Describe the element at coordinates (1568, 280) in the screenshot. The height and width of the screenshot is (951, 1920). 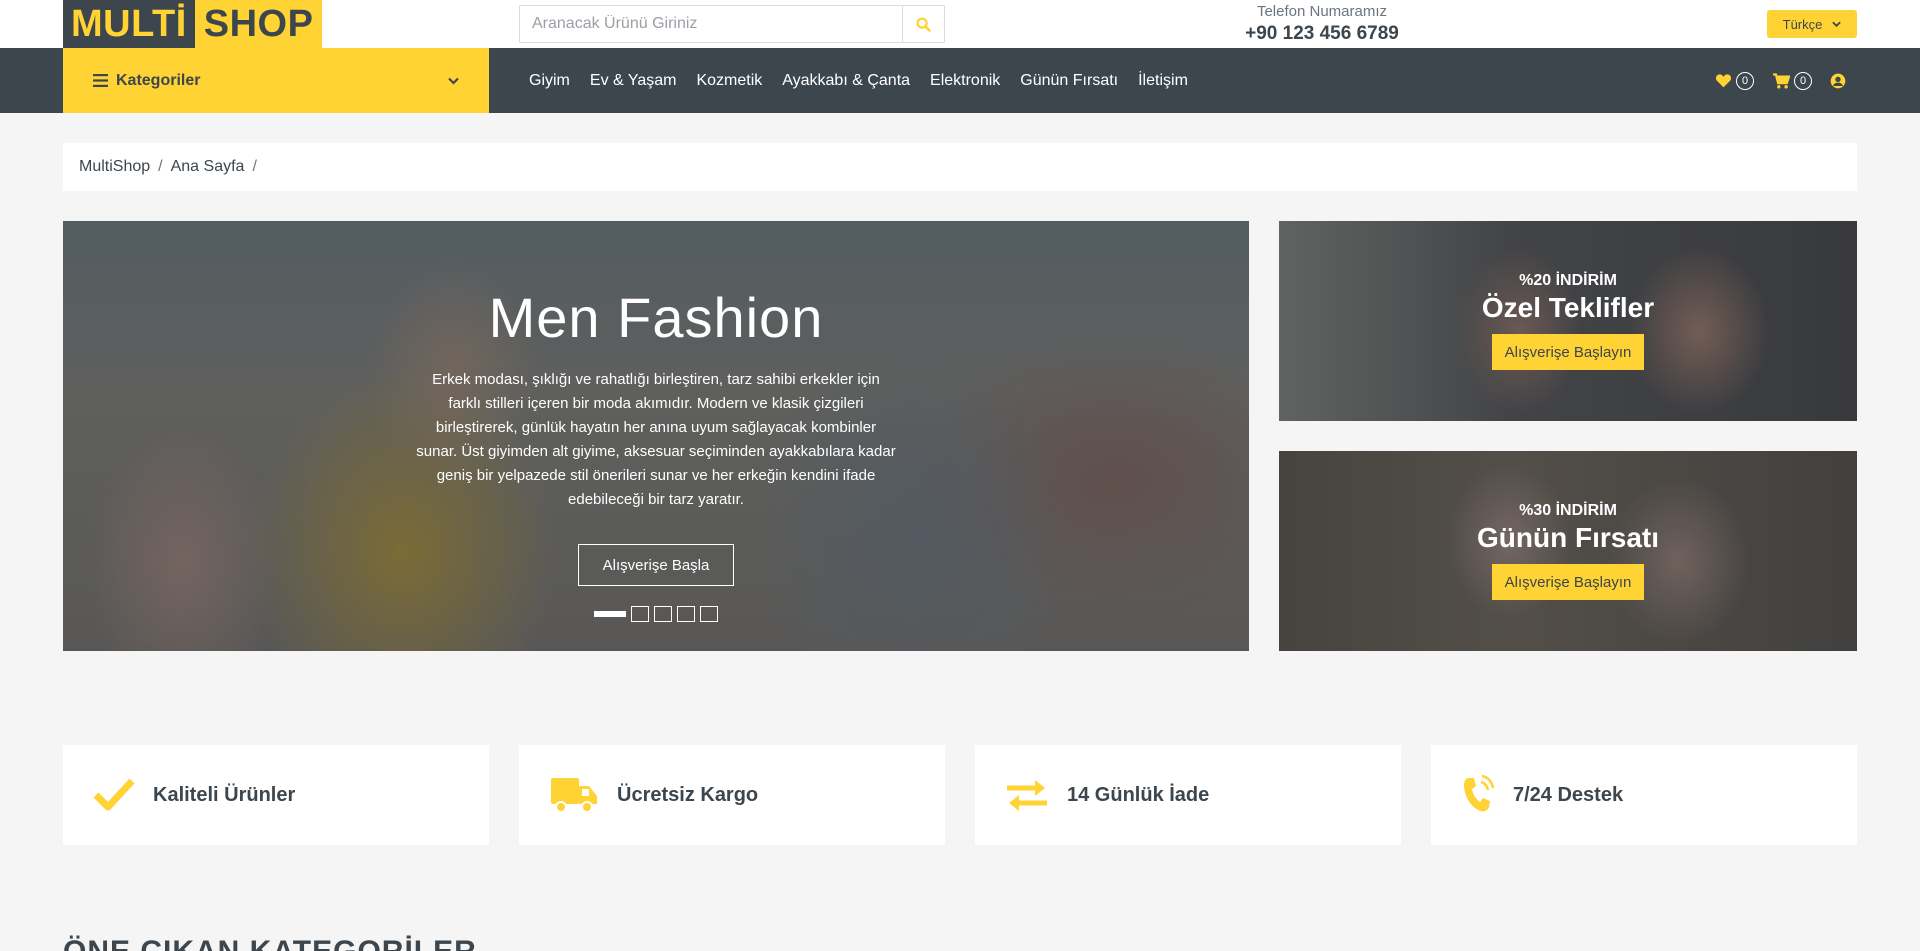
I see `offer-discount: %20 İNDİRİM` at that location.